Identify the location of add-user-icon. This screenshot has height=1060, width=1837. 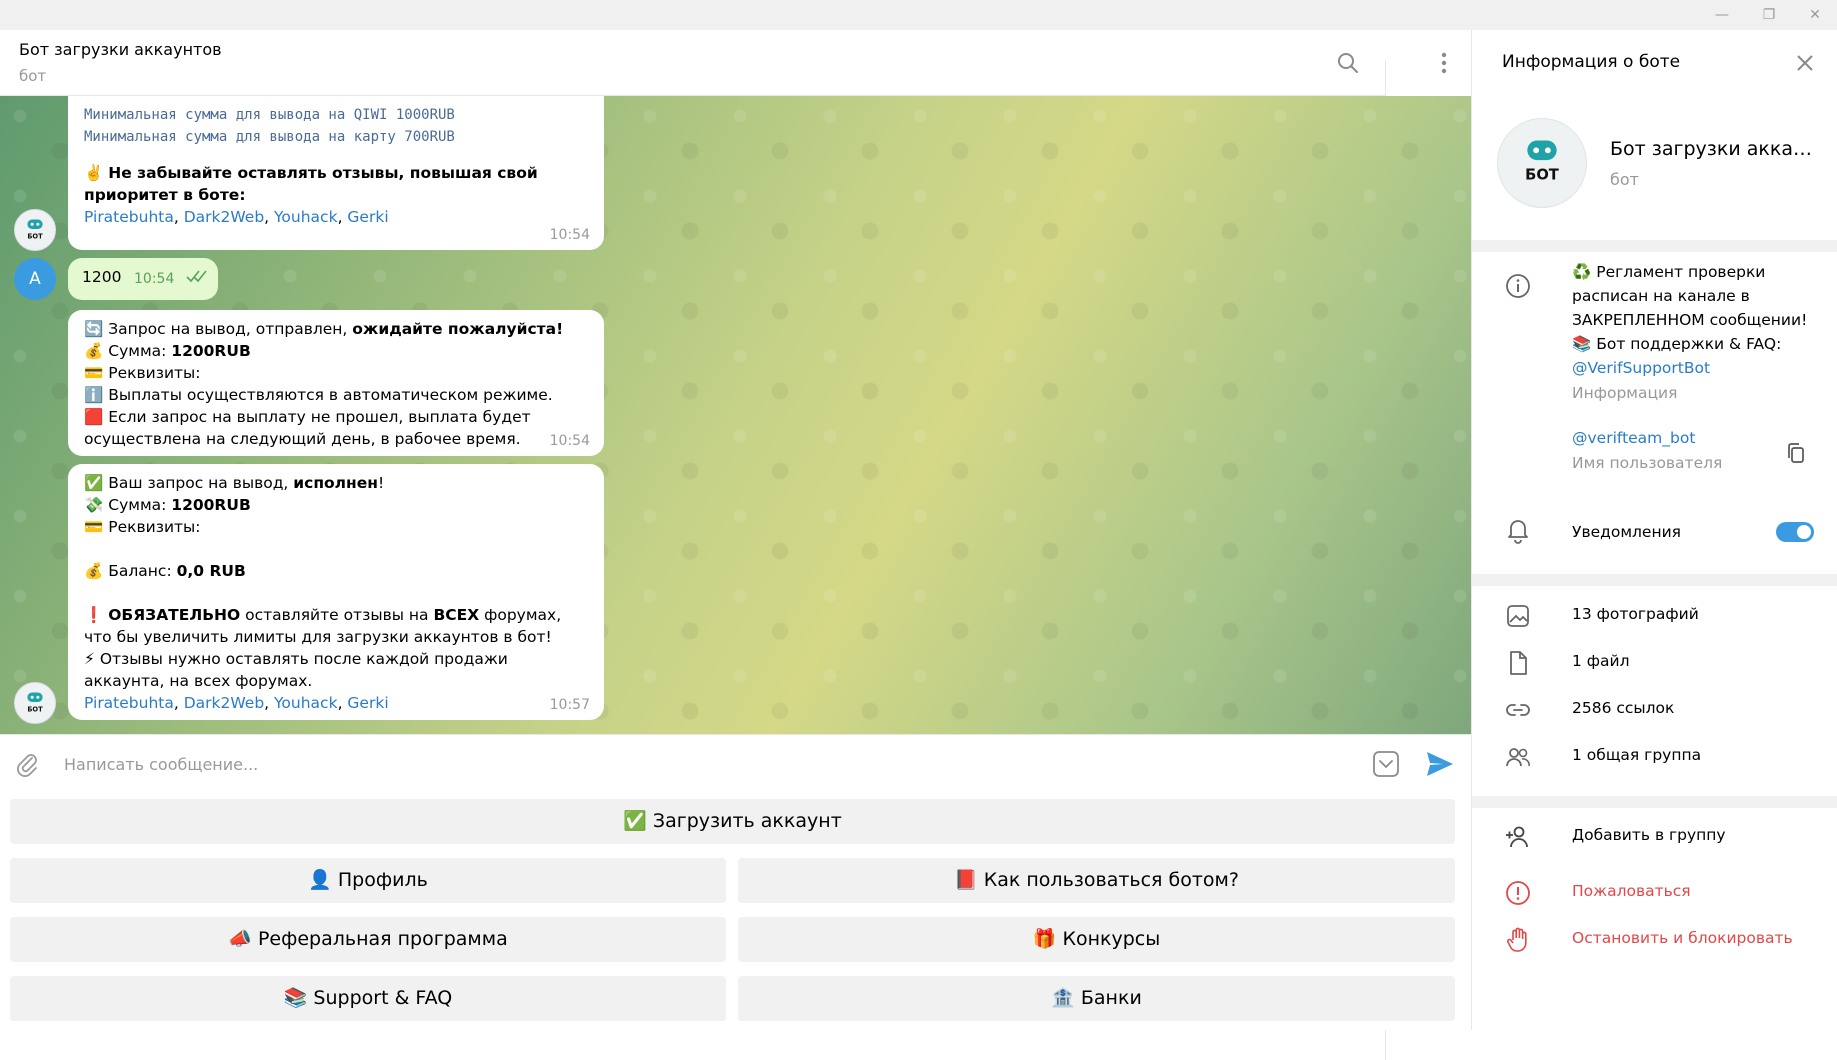
(1517, 837).